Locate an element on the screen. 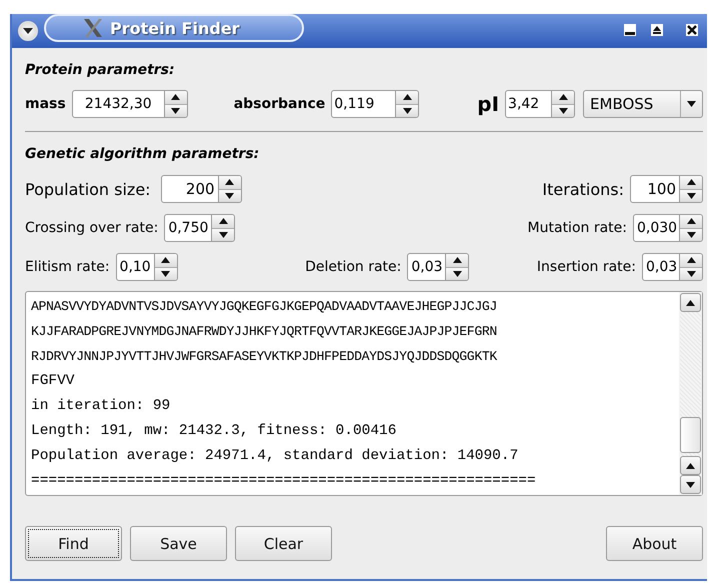  output-line: APNASVVYDYADVNTVSJDVSAYVYJGQKEGFGJKGEPQADVAADVTAAVEJHEGPJJCJGJ is located at coordinates (264, 307).